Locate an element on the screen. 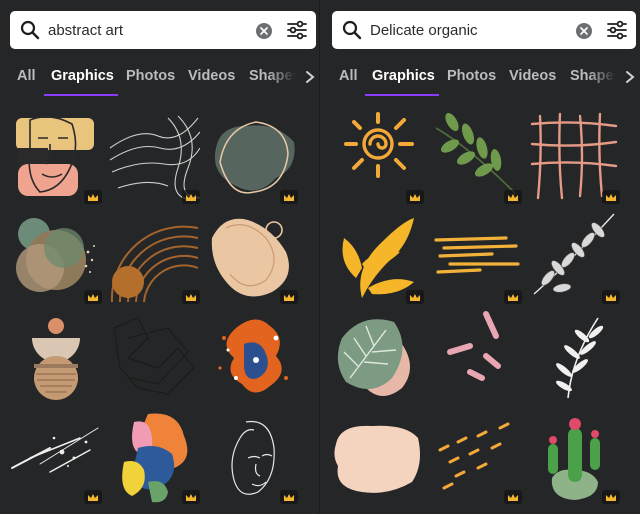 The height and width of the screenshot is (514, 640). result-green-blob is located at coordinates (252, 156).